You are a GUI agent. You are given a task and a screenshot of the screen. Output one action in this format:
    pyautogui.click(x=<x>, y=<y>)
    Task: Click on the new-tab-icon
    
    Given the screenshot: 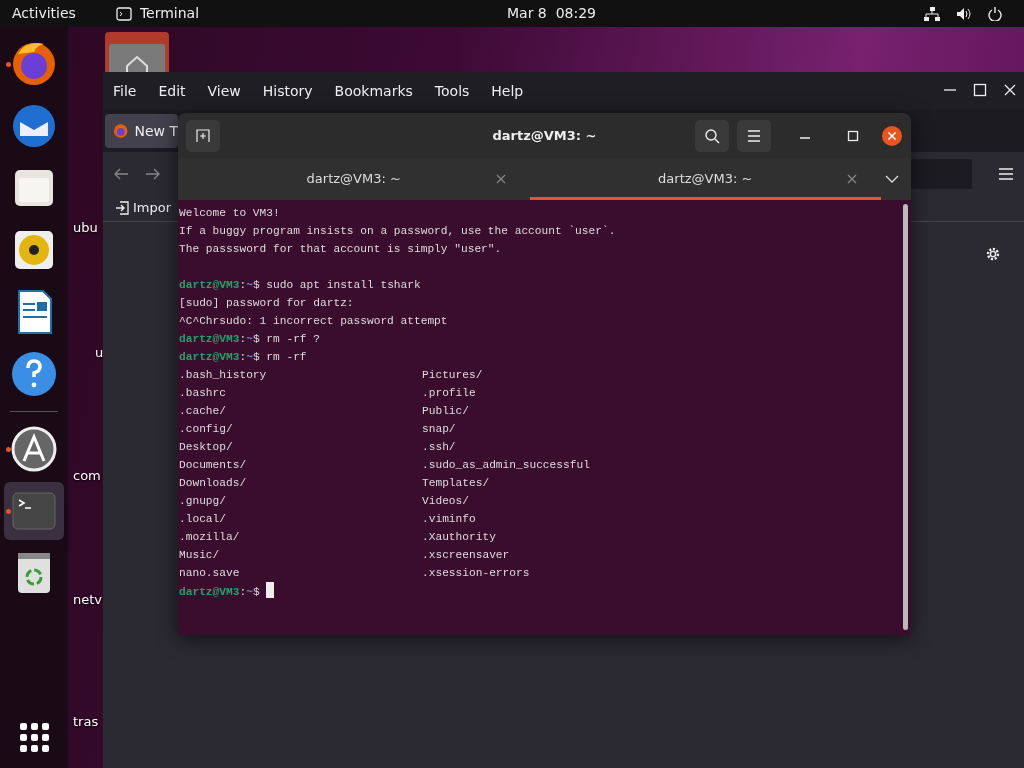 What is the action you would take?
    pyautogui.click(x=203, y=135)
    